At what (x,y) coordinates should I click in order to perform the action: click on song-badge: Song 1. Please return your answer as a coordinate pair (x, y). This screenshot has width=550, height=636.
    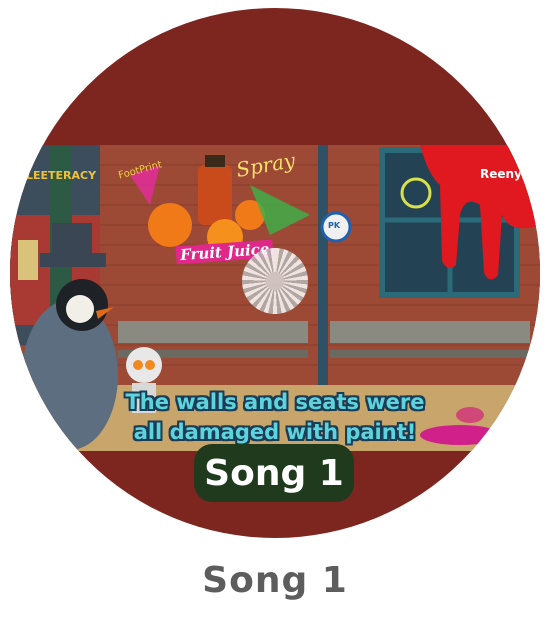
    Looking at the image, I should click on (274, 473).